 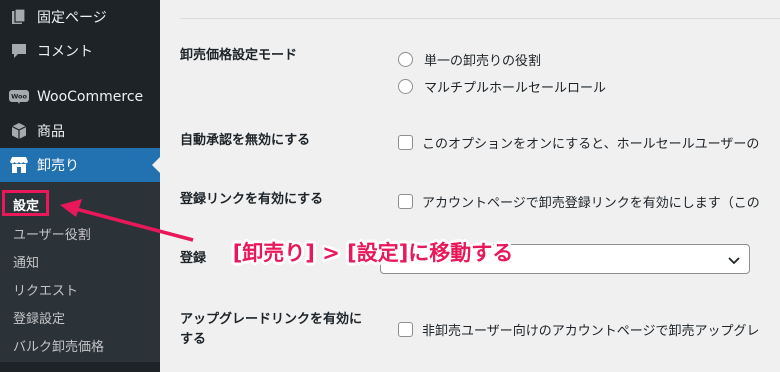 I want to click on upgrade-link-checkbox: 非卸売ユーザー向けのアカウントページで卸売アップグレ, so click(x=578, y=329).